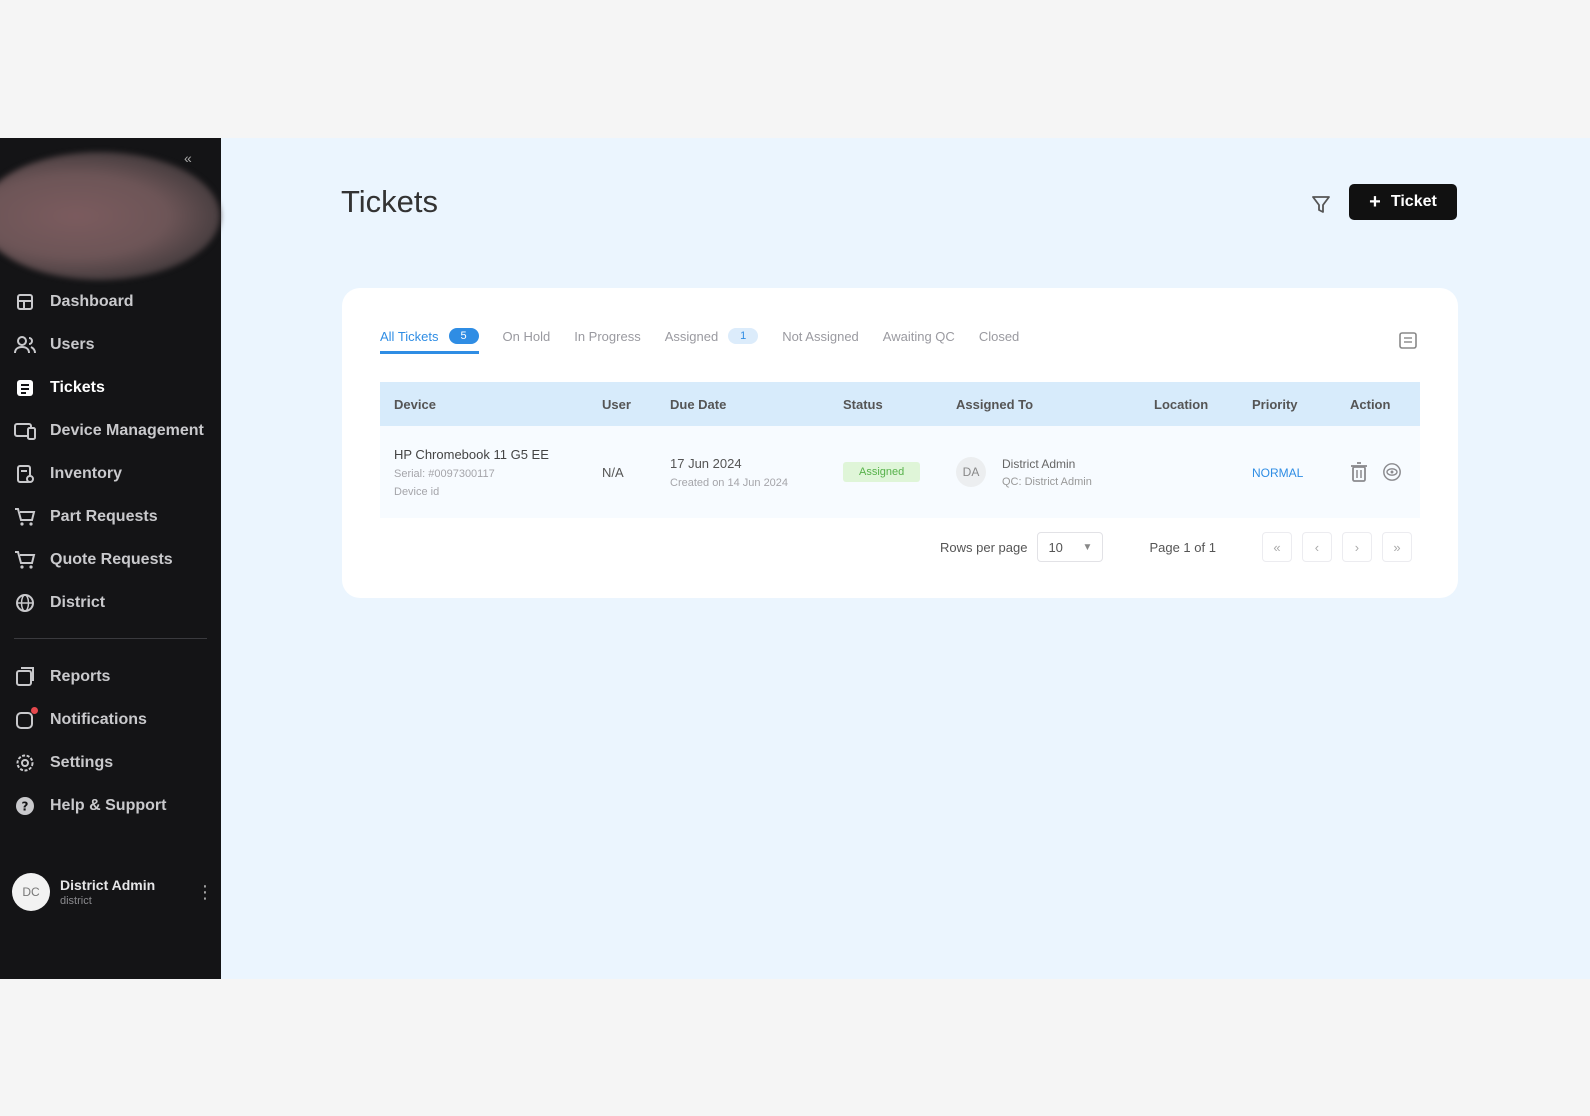  Describe the element at coordinates (98, 719) in the screenshot. I see `sidebar-item-label: Notifications` at that location.